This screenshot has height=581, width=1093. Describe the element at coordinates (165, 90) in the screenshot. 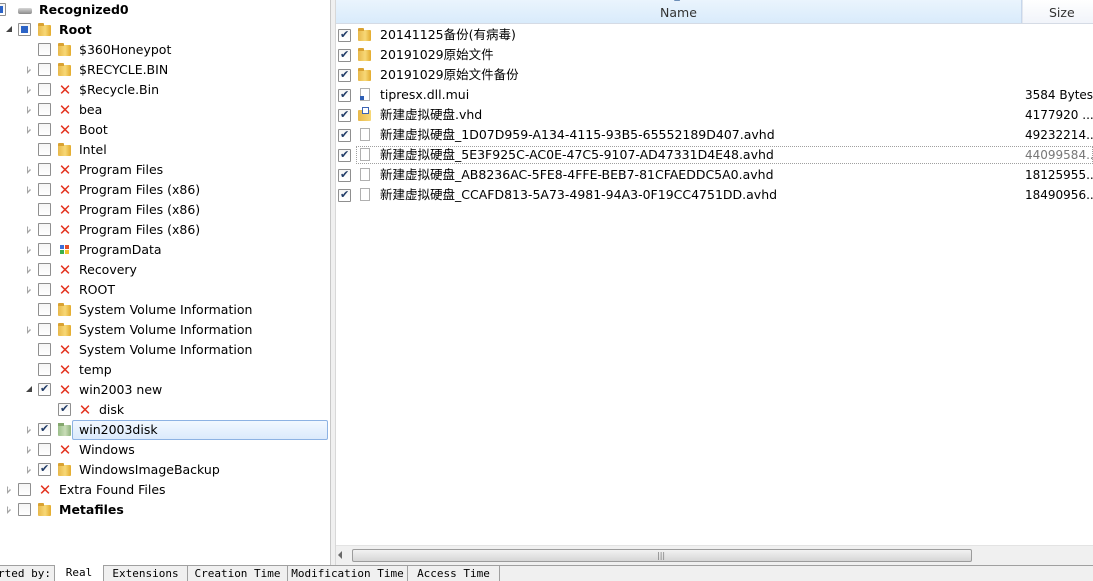

I see `tree-item: ✕ $Recycle.Bin` at that location.